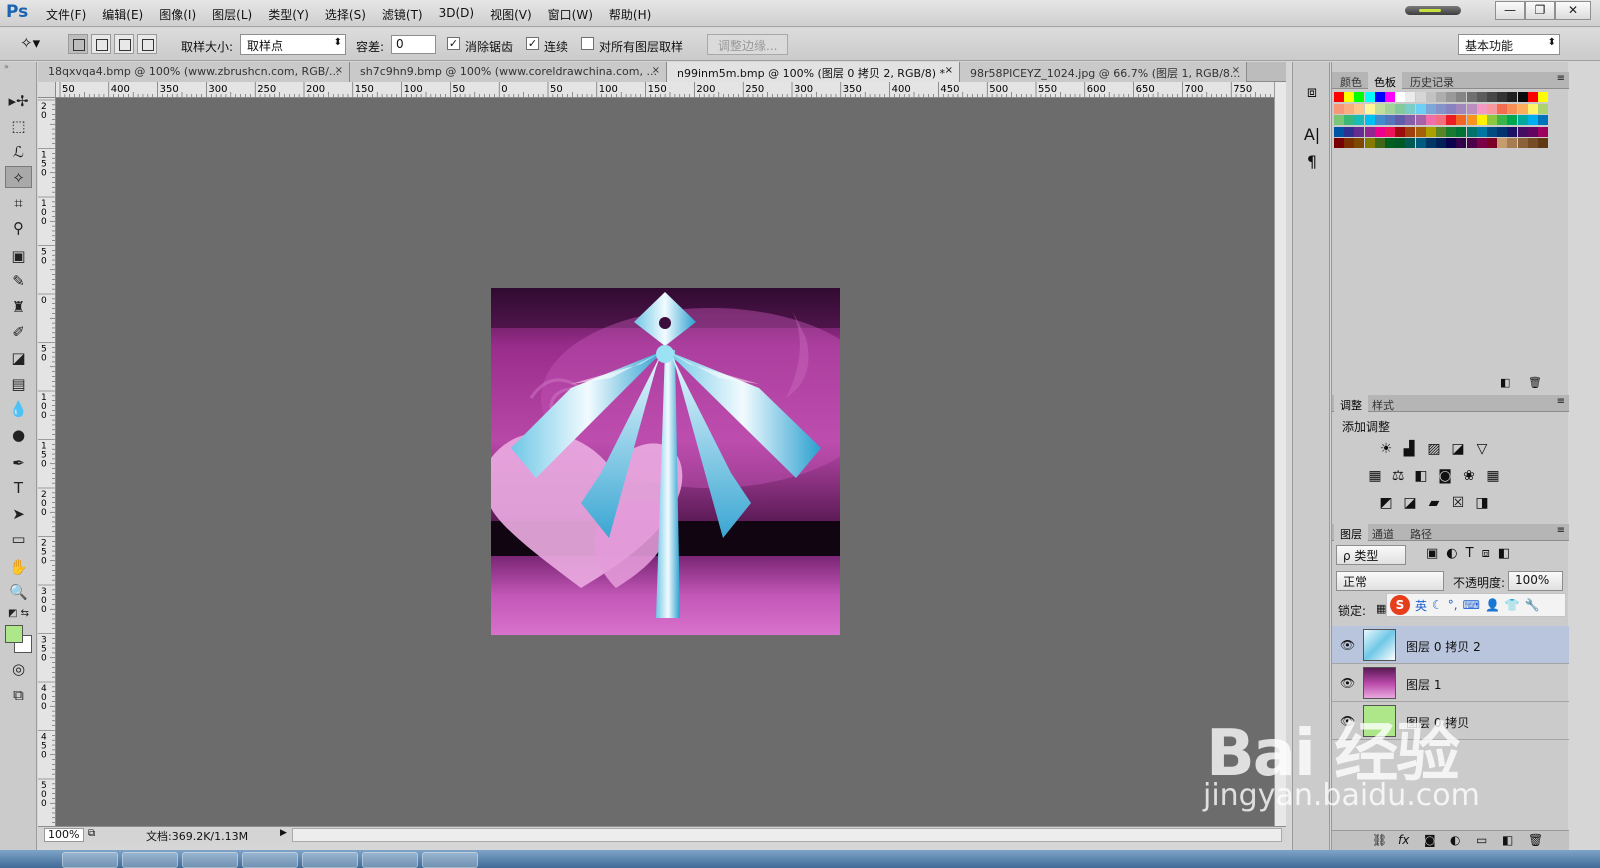  I want to click on sogou-logo-icon: S, so click(1400, 605).